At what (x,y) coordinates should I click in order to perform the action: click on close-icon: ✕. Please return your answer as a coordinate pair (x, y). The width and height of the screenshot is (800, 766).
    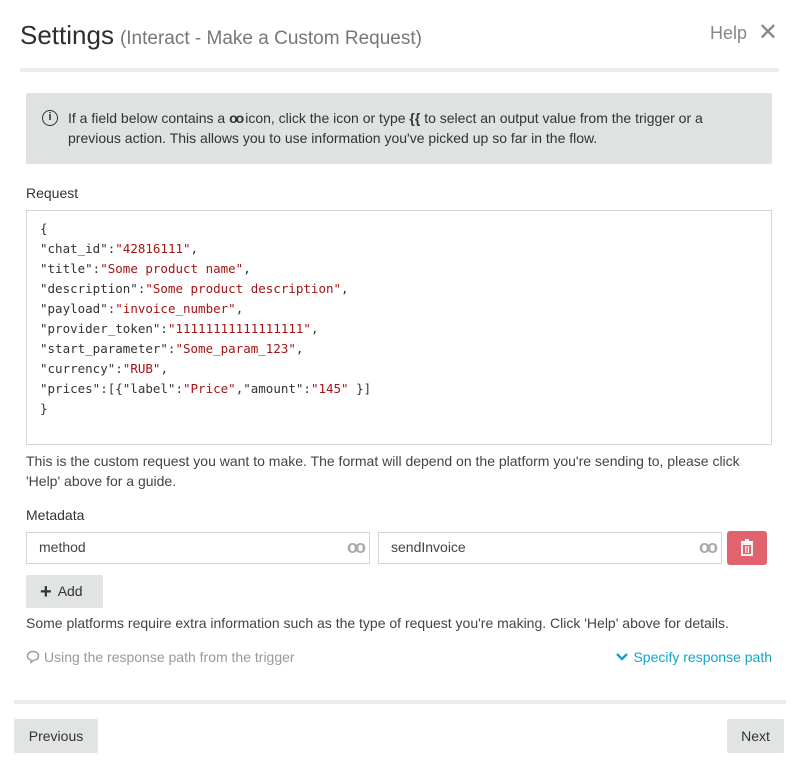
    Looking at the image, I should click on (768, 32).